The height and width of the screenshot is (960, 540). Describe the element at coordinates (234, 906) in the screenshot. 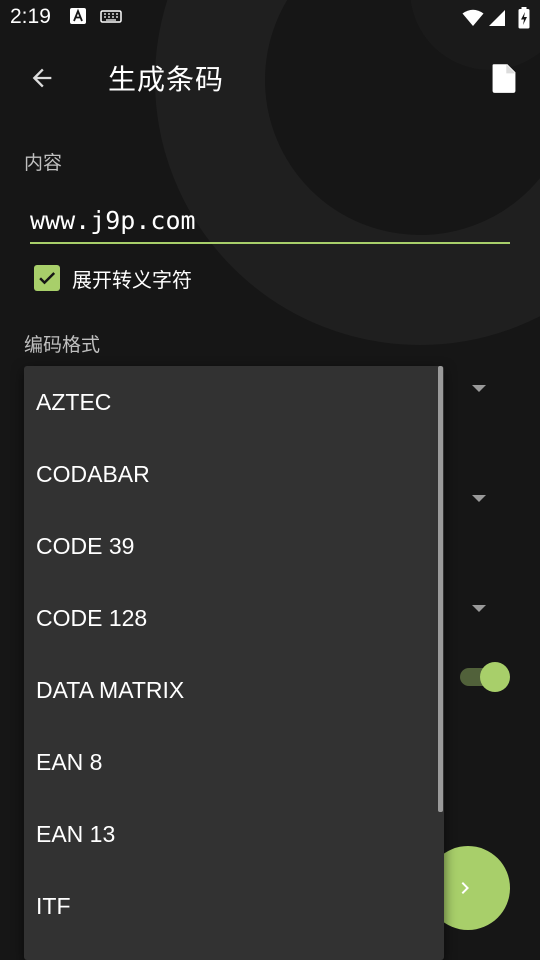

I see `format-option: ITF` at that location.